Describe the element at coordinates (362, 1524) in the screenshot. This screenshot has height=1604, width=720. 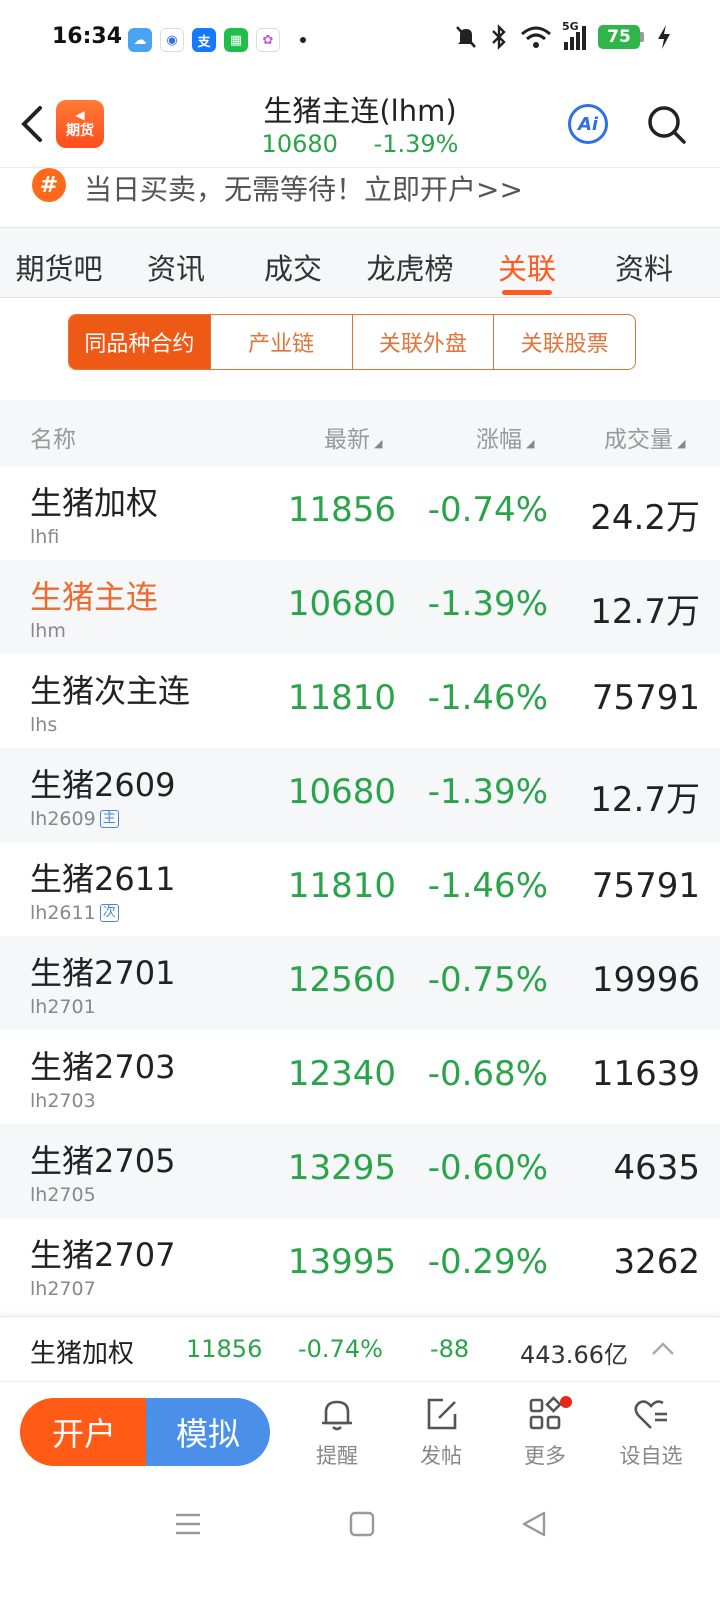
I see `home-icon` at that location.